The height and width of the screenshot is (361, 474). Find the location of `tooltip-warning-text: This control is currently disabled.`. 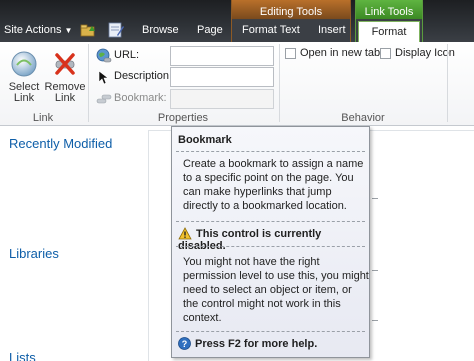

tooltip-warning-text: This control is currently disabled. is located at coordinates (250, 240).